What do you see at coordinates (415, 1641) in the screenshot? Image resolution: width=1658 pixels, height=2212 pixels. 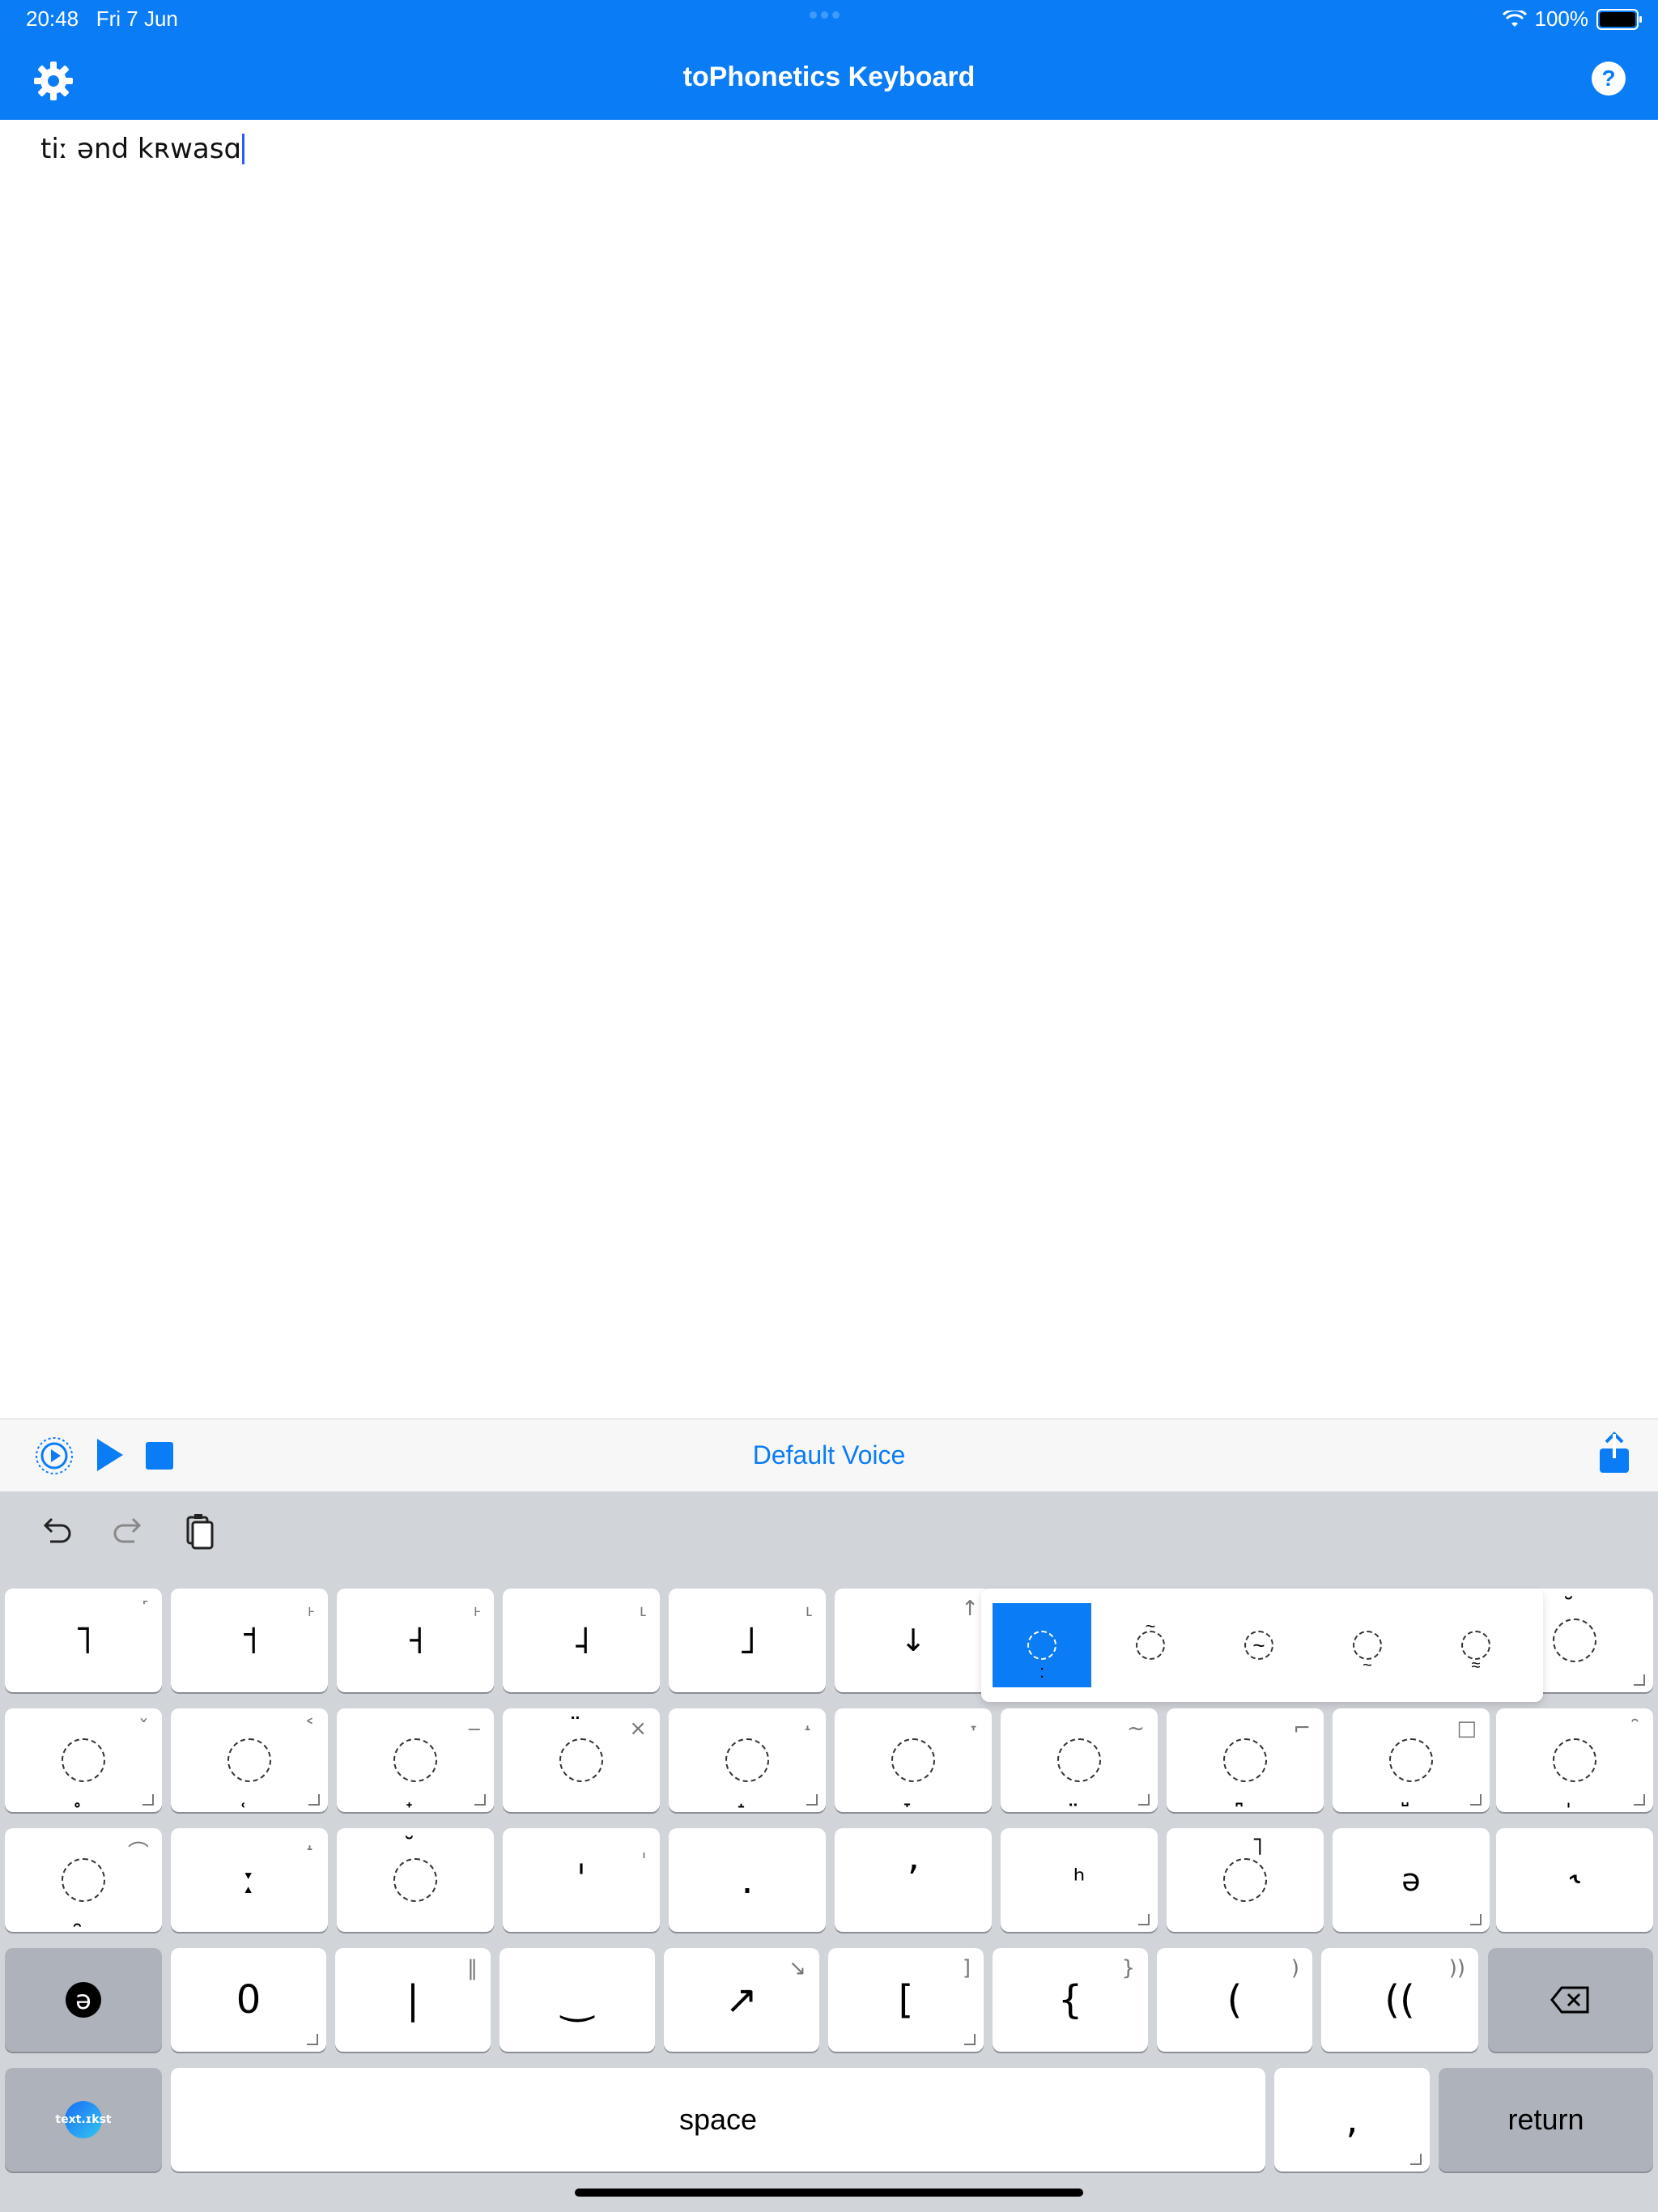 I see `key-tone-mid: ˧ ˫` at bounding box center [415, 1641].